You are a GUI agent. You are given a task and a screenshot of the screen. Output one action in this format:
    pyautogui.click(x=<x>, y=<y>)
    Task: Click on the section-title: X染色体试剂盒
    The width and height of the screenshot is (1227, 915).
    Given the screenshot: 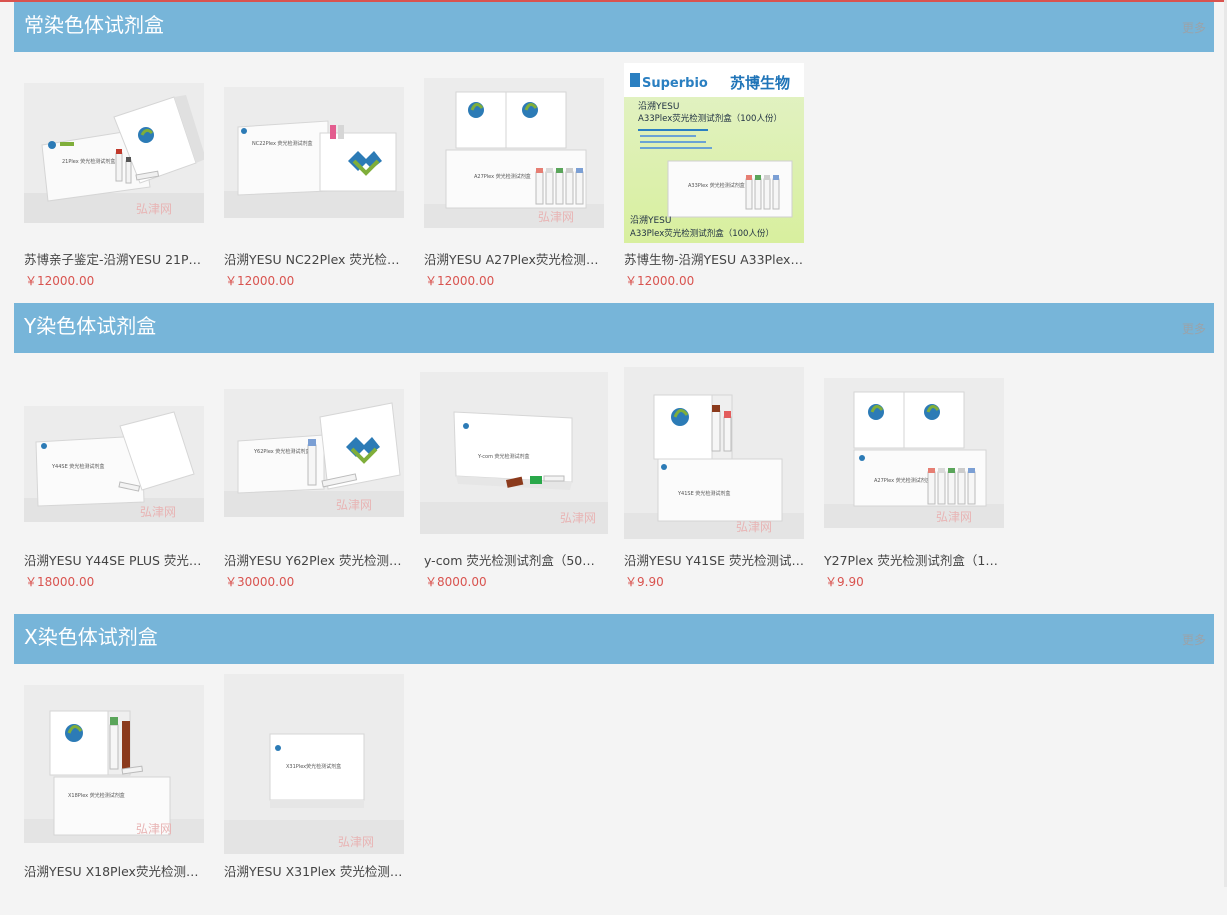 What is the action you would take?
    pyautogui.click(x=91, y=637)
    